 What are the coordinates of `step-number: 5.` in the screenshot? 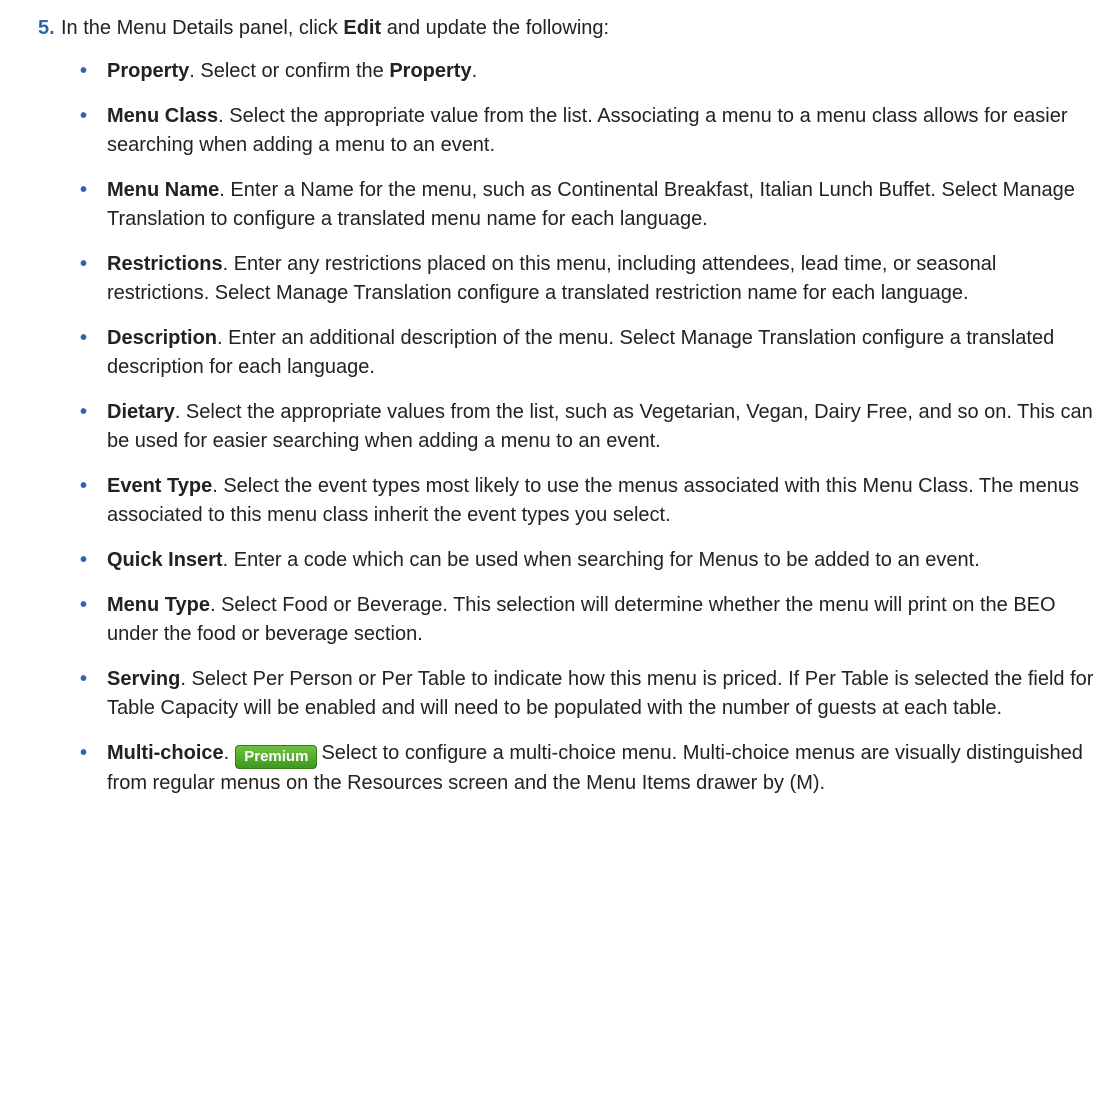 It's located at (46, 28).